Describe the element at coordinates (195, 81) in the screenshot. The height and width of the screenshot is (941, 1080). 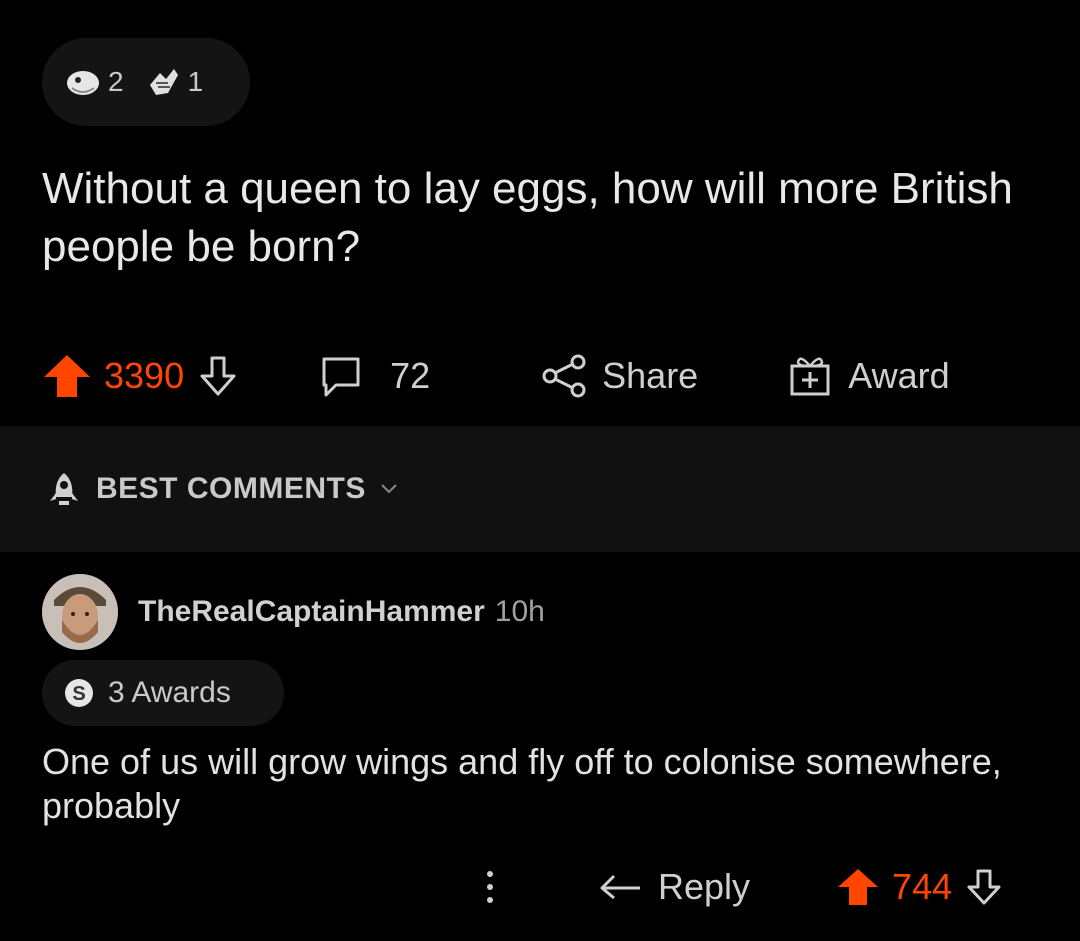
I see `post-award-count: 1` at that location.